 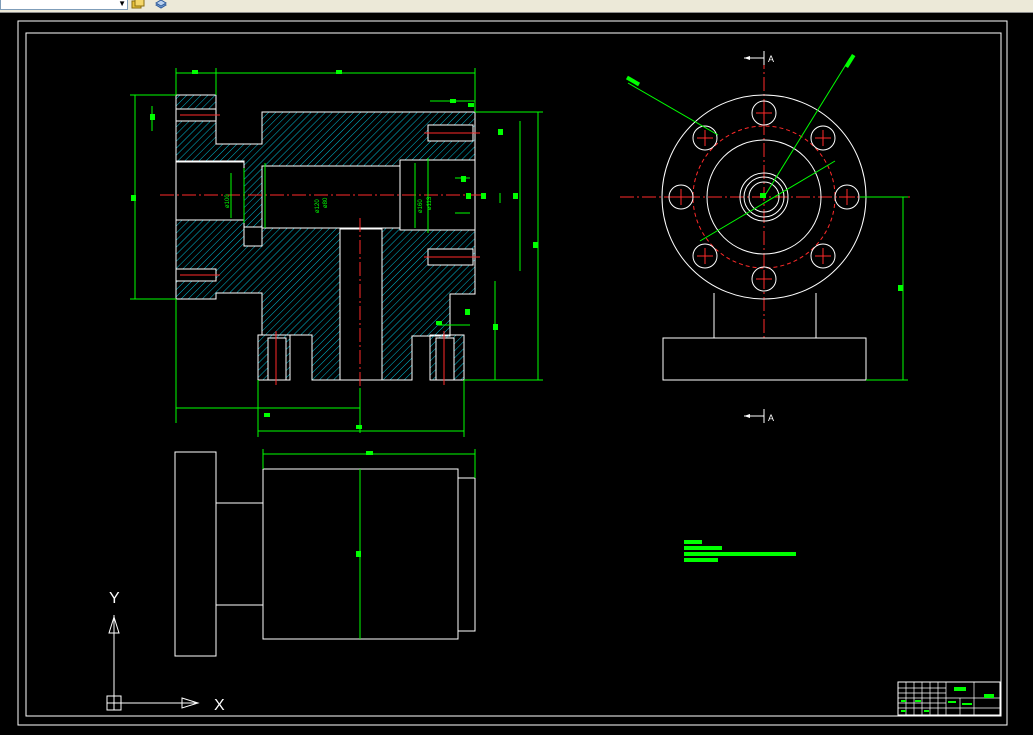 What do you see at coordinates (364, 504) in the screenshot?
I see `top-view-dimension-ticks` at bounding box center [364, 504].